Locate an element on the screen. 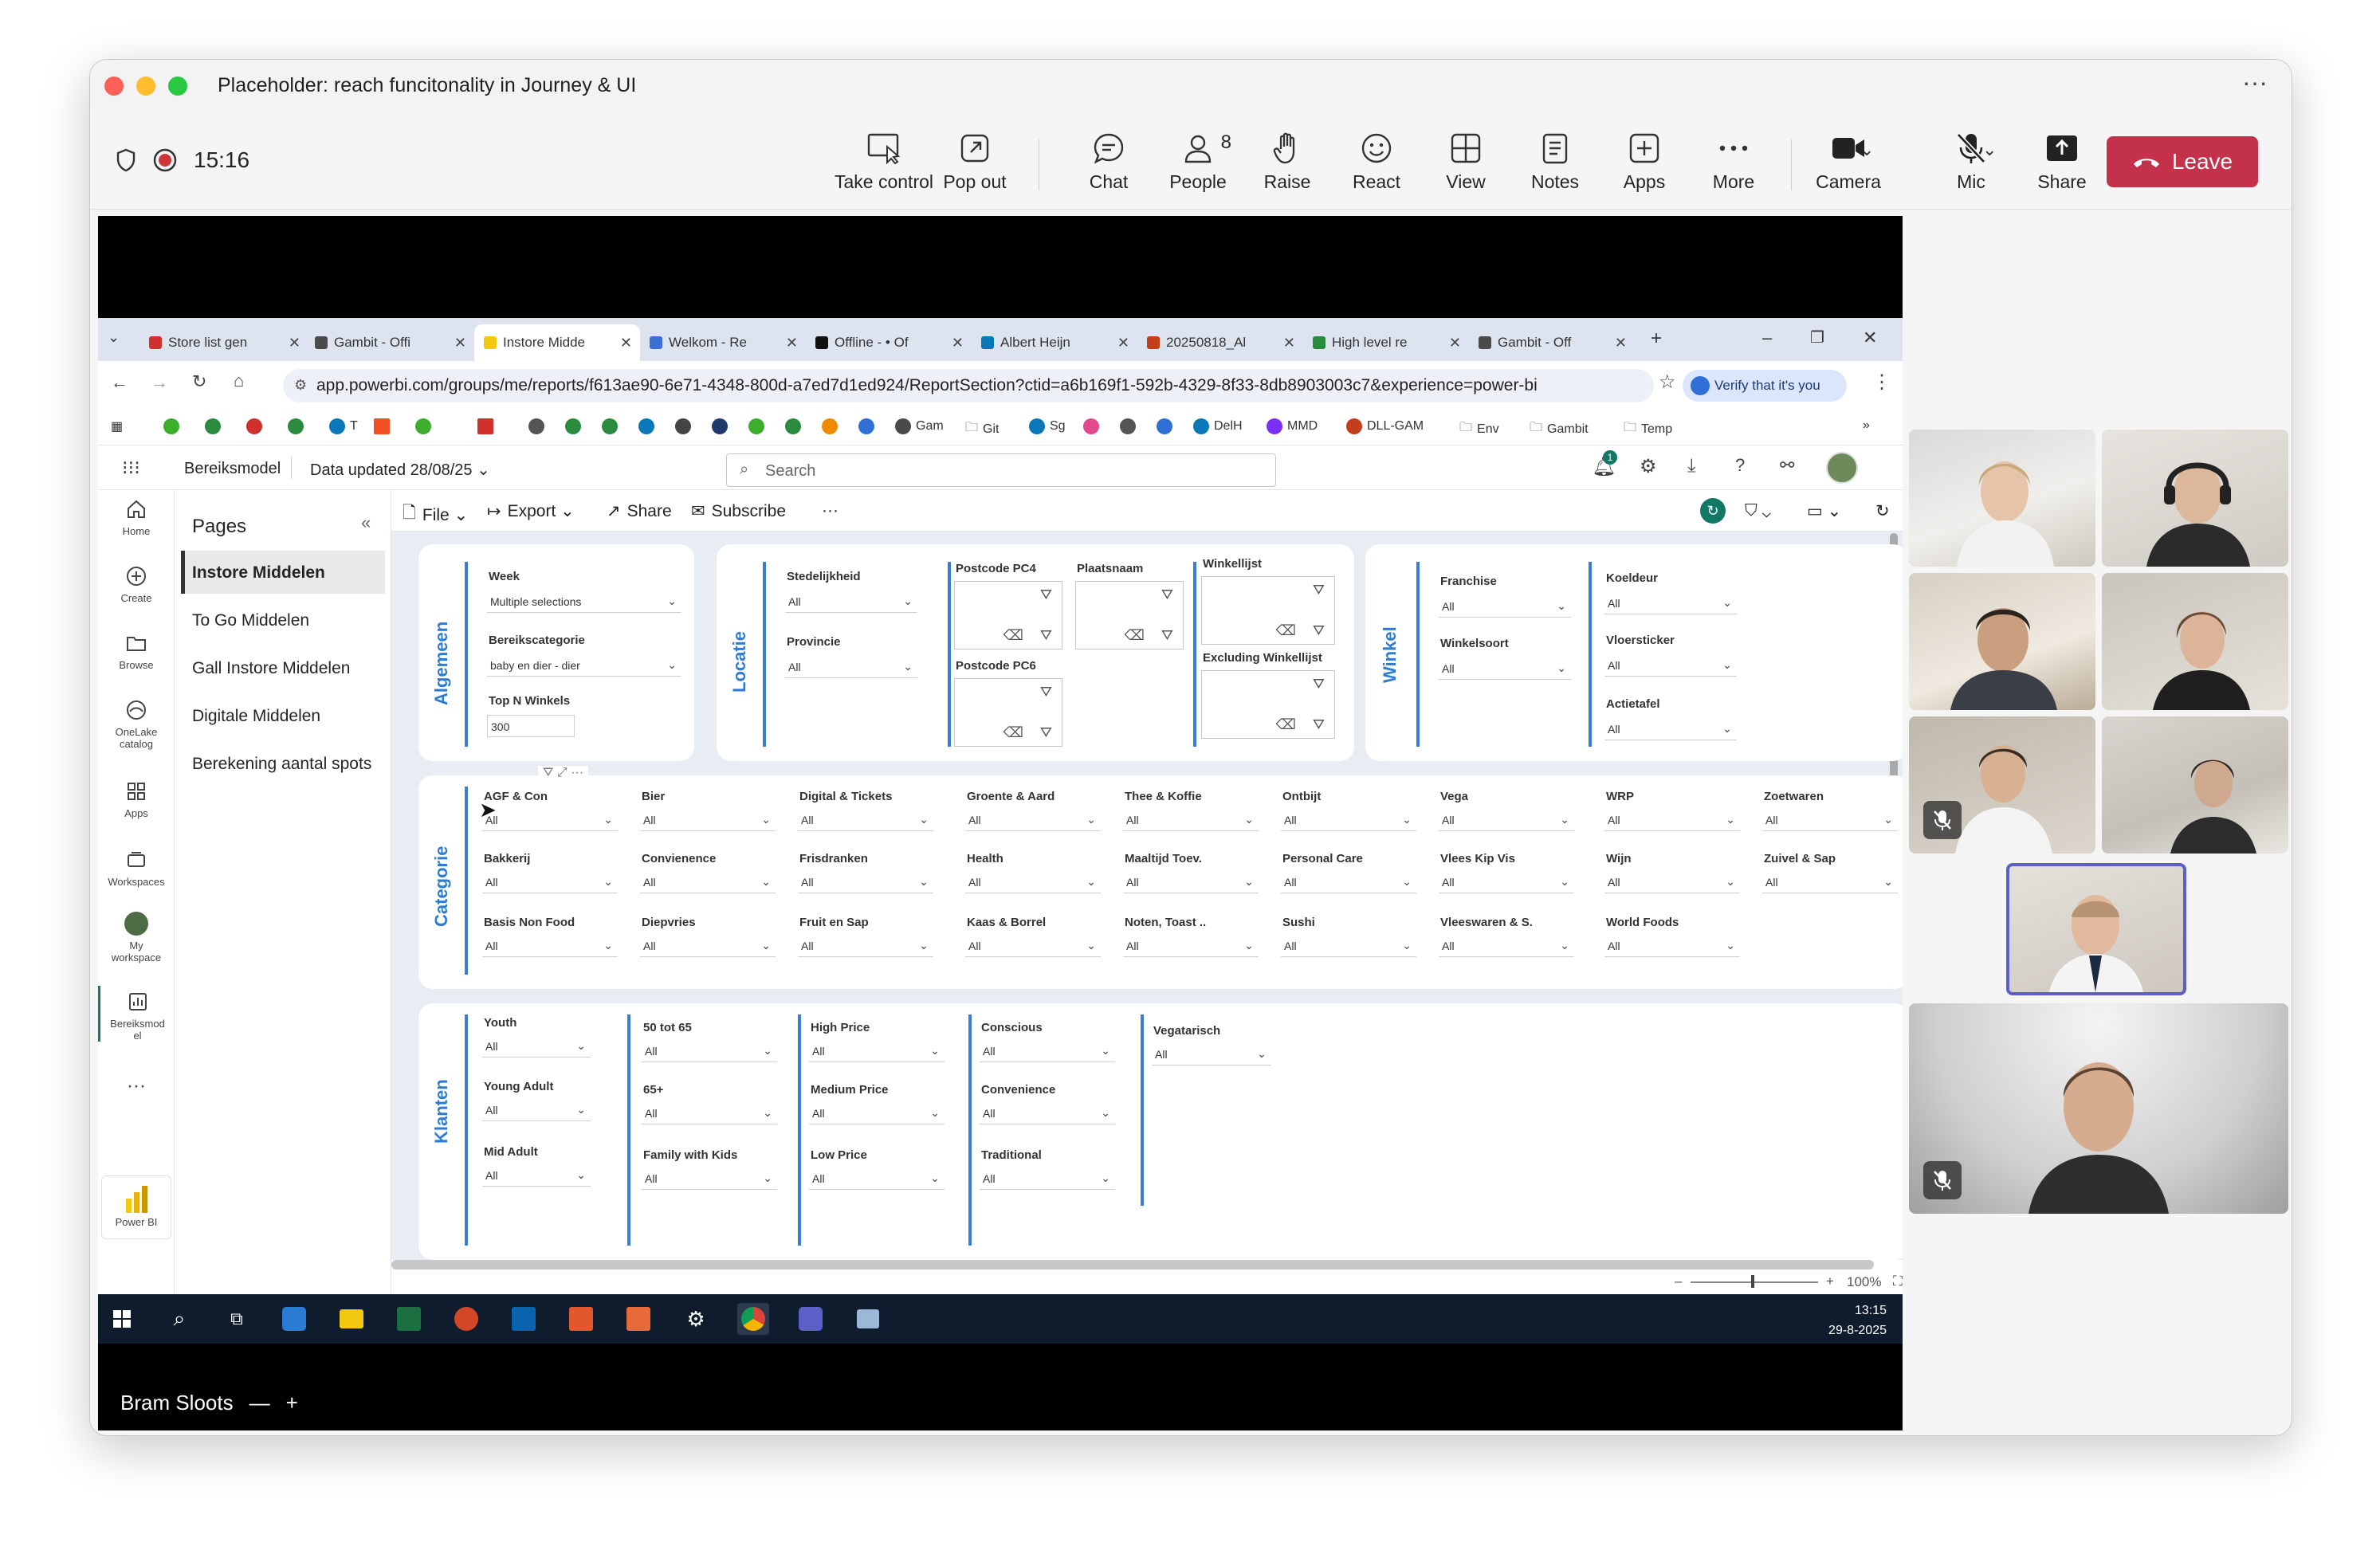 The width and height of the screenshot is (2380, 1554). zoom-out-icon: – is located at coordinates (1678, 1281).